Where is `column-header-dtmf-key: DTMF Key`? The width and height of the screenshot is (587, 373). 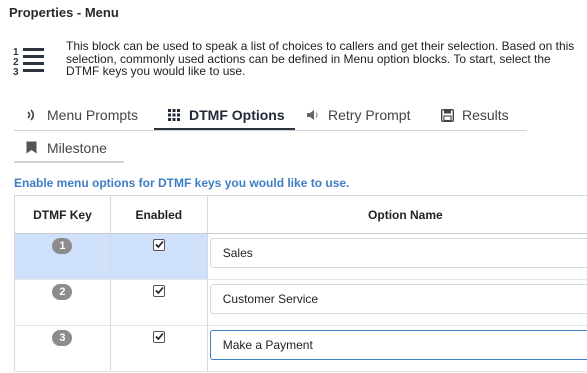 column-header-dtmf-key: DTMF Key is located at coordinates (62, 214).